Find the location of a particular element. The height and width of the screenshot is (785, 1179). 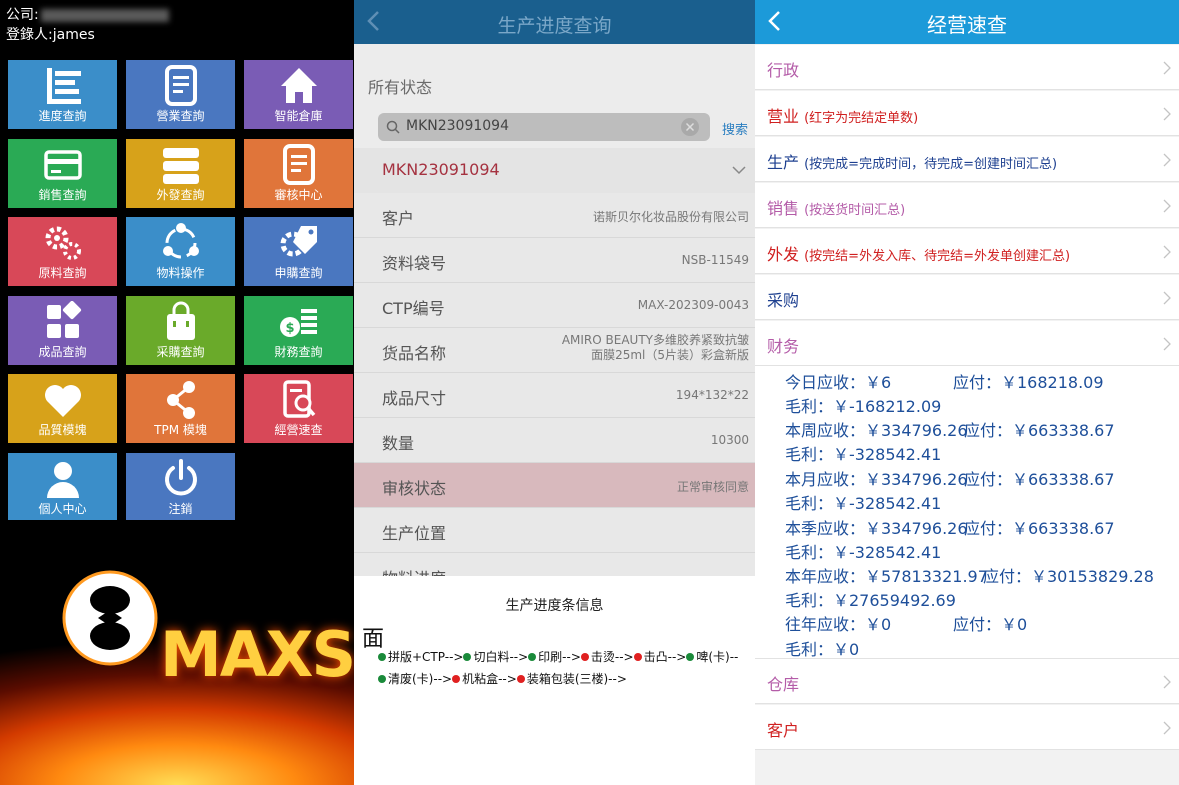

bag-icon is located at coordinates (180, 320).